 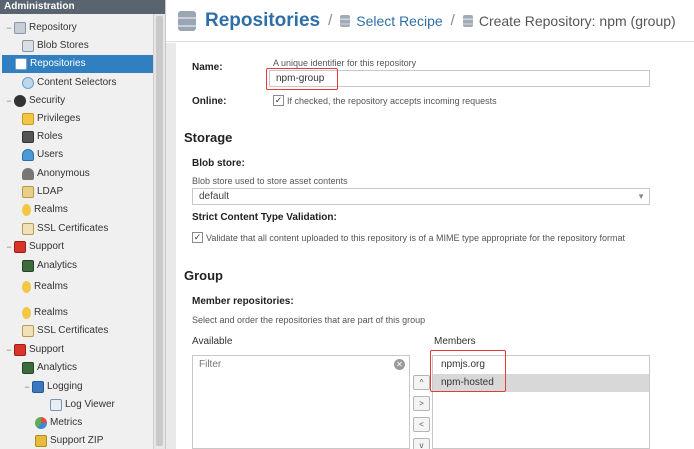 What do you see at coordinates (212, 341) in the screenshot?
I see `available-label: Available` at bounding box center [212, 341].